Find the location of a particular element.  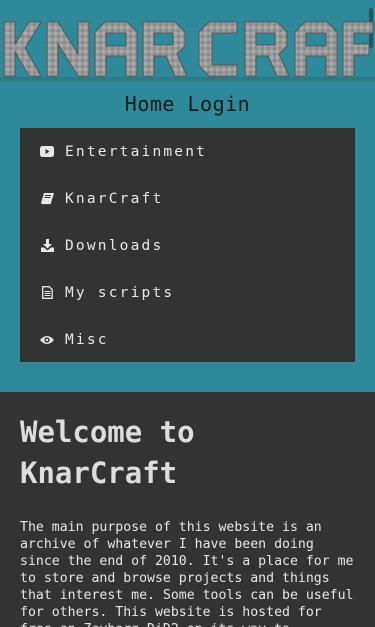

book-icon is located at coordinates (47, 199).